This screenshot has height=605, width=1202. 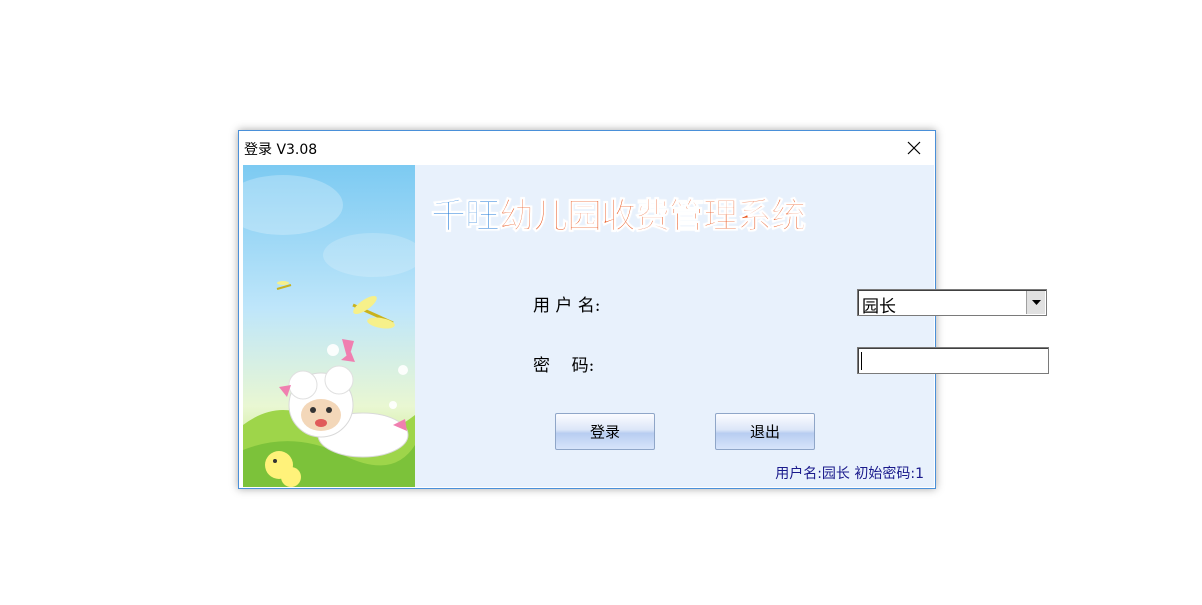 I want to click on close-button, so click(x=914, y=147).